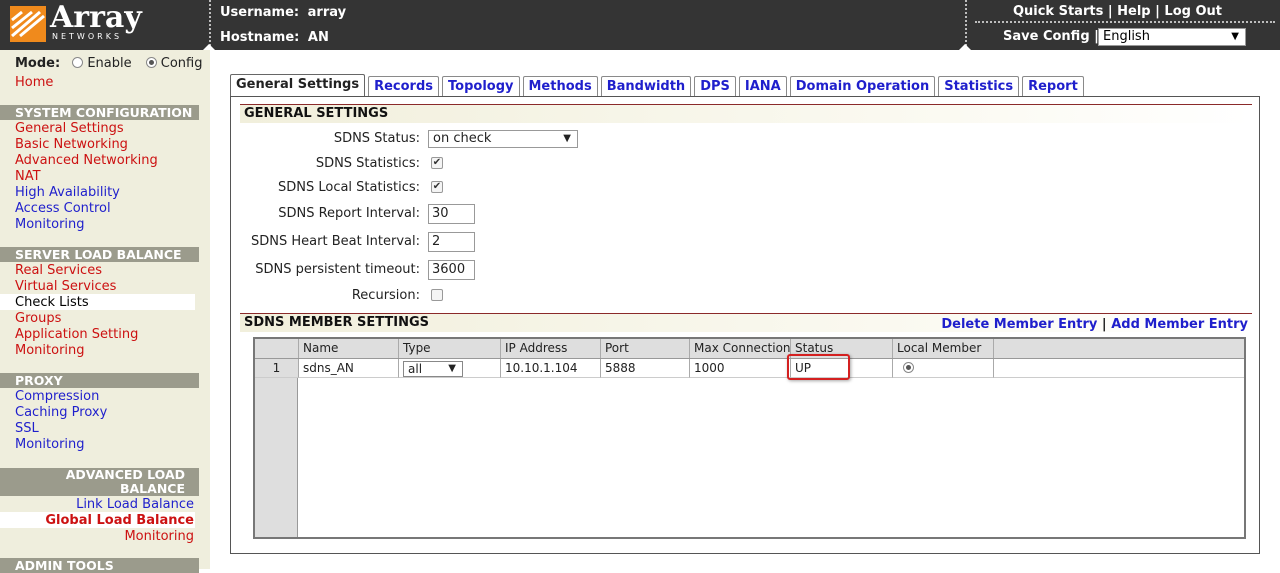 The image size is (1280, 573). What do you see at coordinates (63, 209) in the screenshot?
I see `sidebar-item-access-control: Access Control` at bounding box center [63, 209].